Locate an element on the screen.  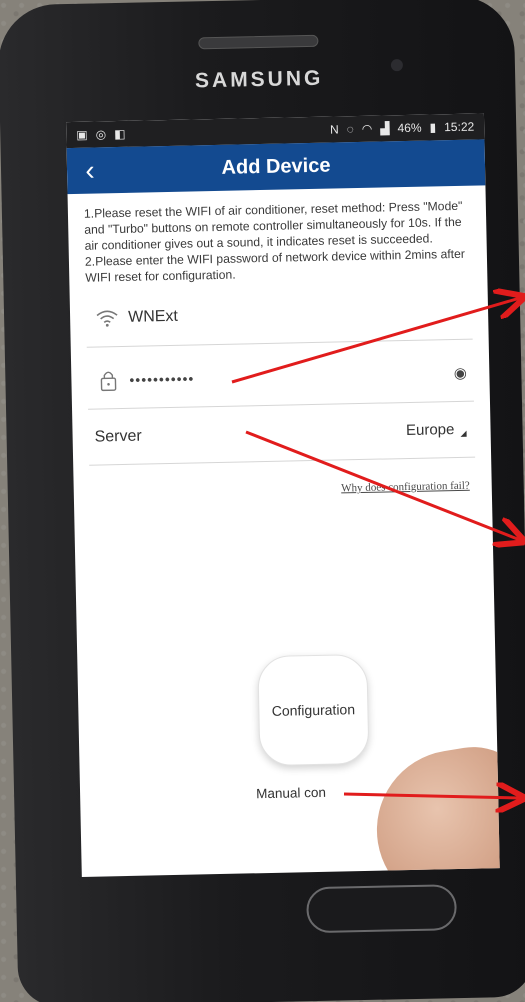
manual-configuration-link: Manual con is located at coordinates (291, 793).